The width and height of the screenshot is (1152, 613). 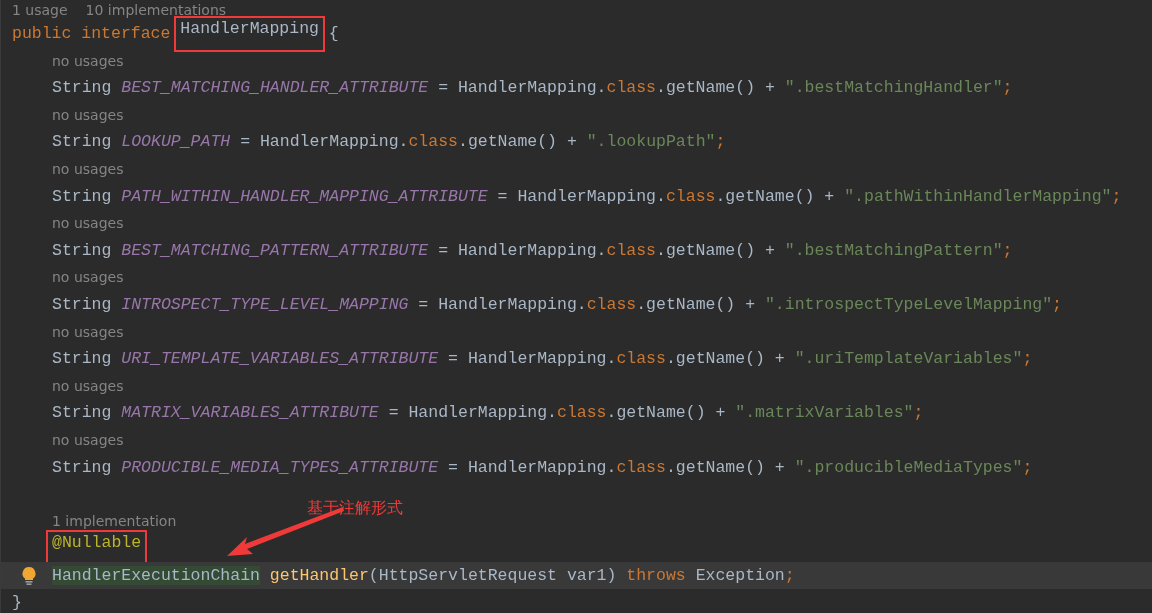 I want to click on highlight-box: HandlerMapping, so click(x=249, y=33).